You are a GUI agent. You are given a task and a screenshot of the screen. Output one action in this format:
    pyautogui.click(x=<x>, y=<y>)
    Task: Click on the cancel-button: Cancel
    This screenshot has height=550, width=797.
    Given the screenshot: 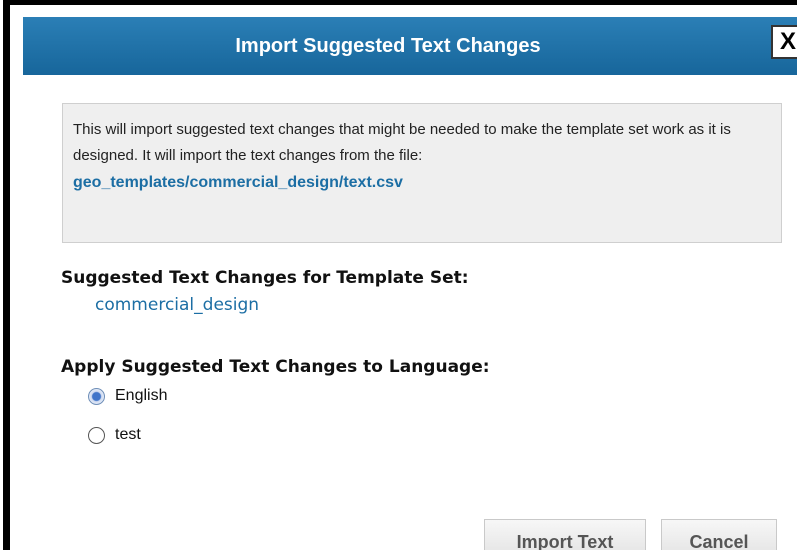 What is the action you would take?
    pyautogui.click(x=719, y=534)
    